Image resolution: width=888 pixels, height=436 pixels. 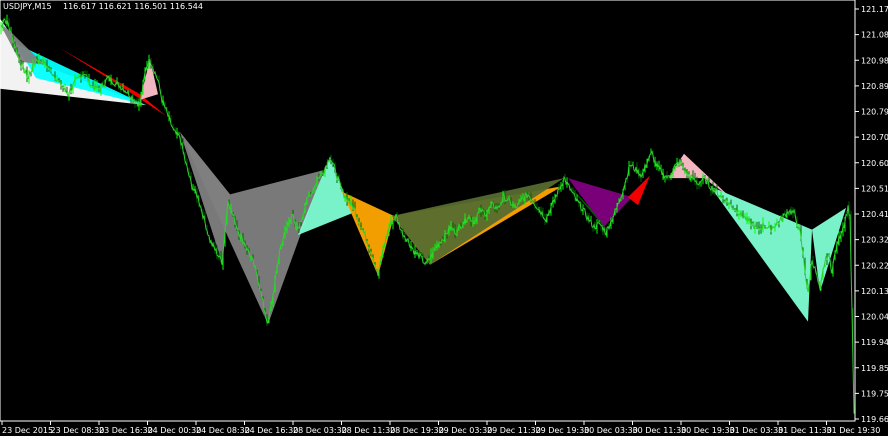 I want to click on y-tick-label: 120.795, so click(x=874, y=112).